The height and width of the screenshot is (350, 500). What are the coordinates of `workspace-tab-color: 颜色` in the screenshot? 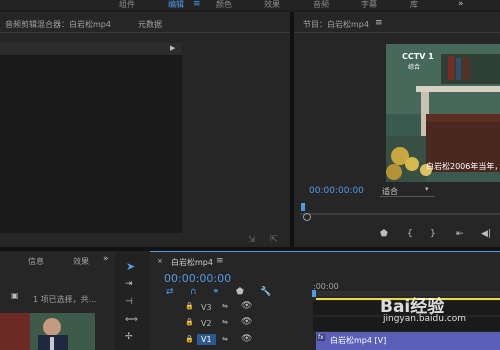 It's located at (224, 5).